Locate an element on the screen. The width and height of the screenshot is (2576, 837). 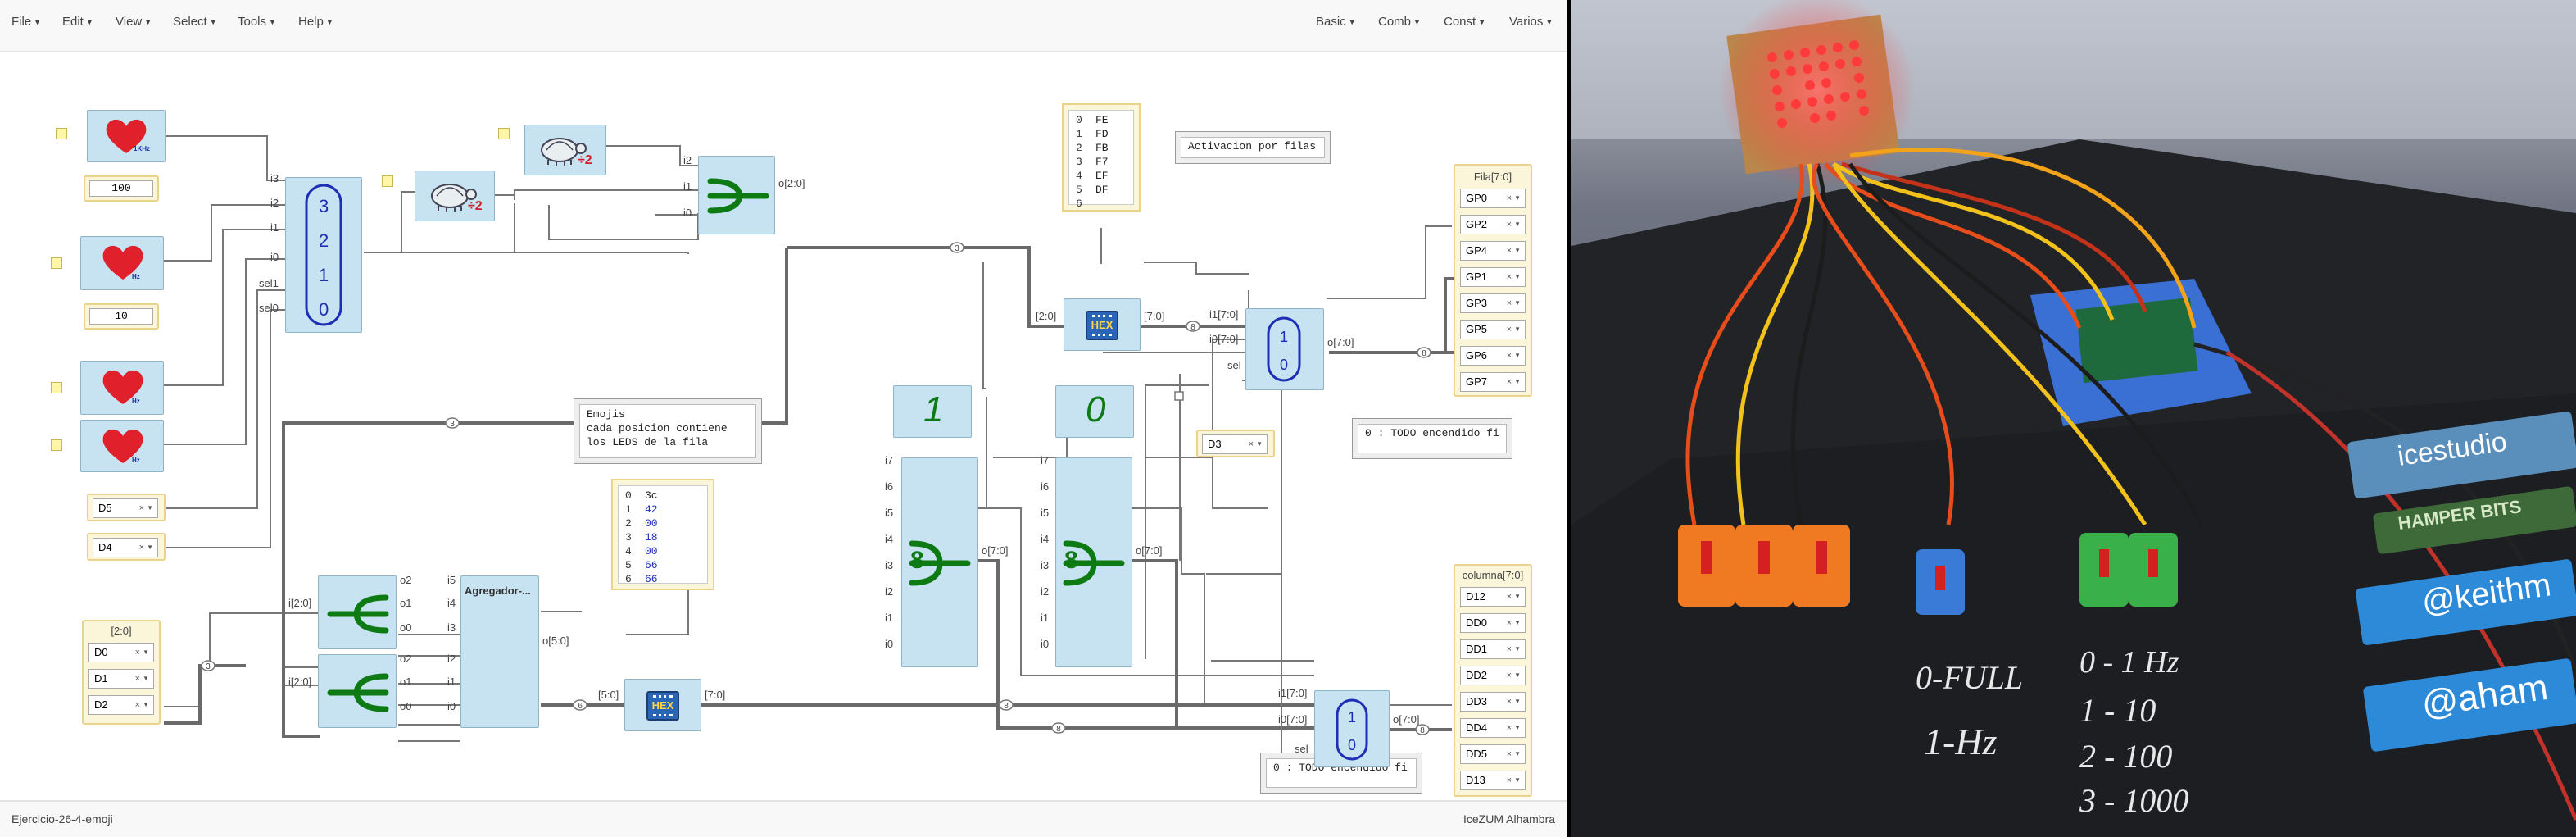
menu-file: File ▼ is located at coordinates (26, 22).